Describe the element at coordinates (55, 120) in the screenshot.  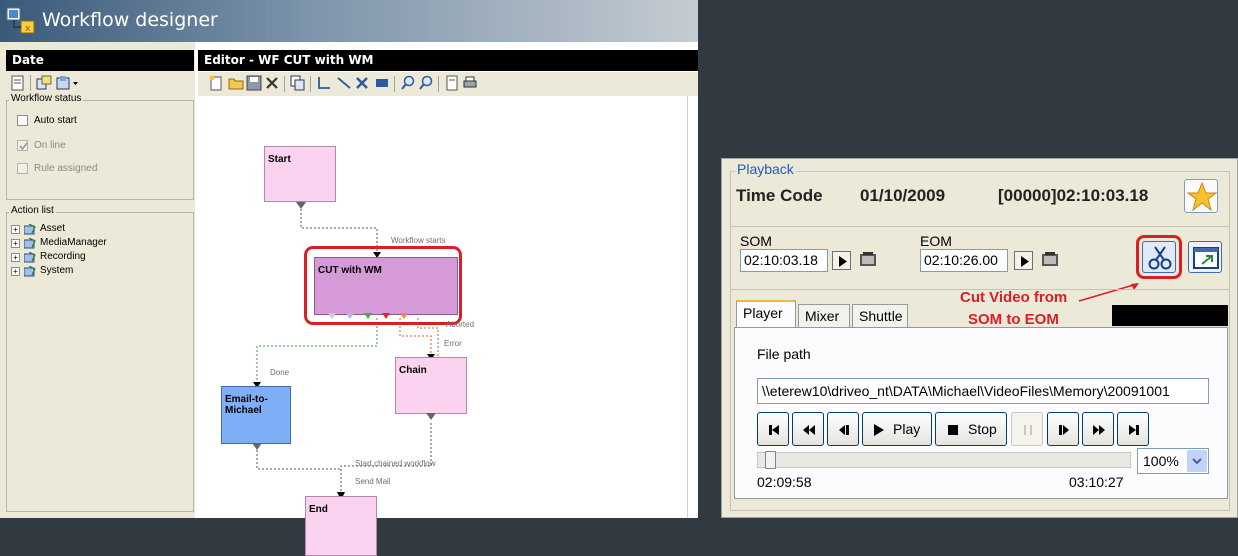
I see `checkbox-label: Auto start` at that location.